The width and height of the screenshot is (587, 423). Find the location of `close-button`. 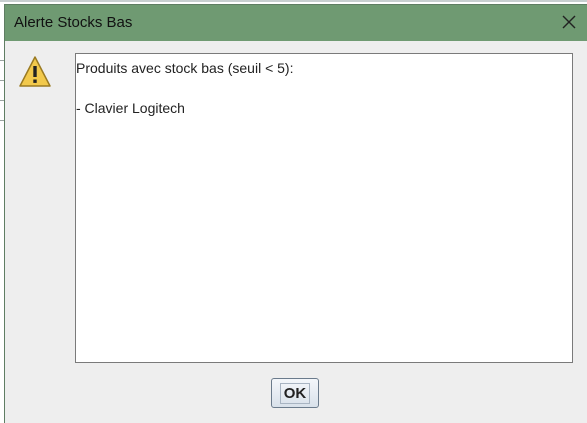

close-button is located at coordinates (569, 22).